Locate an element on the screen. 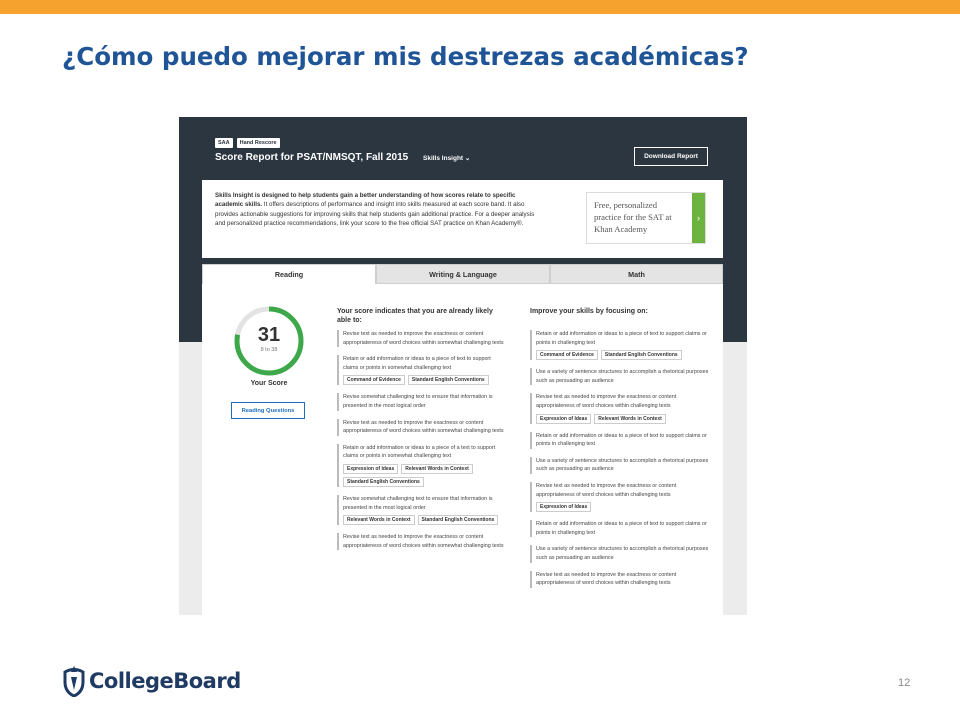 The image size is (960, 720). download-report-button: Download Report is located at coordinates (671, 156).